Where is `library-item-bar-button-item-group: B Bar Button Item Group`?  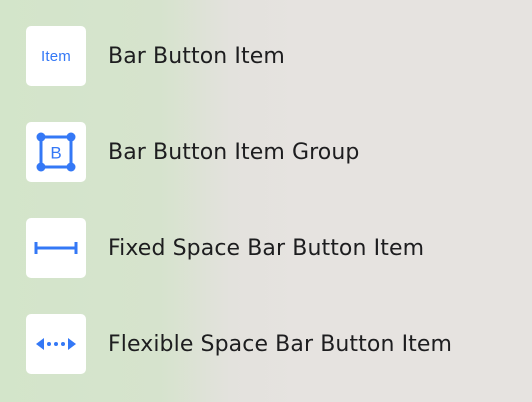
library-item-bar-button-item-group: B Bar Button Item Group is located at coordinates (192, 152).